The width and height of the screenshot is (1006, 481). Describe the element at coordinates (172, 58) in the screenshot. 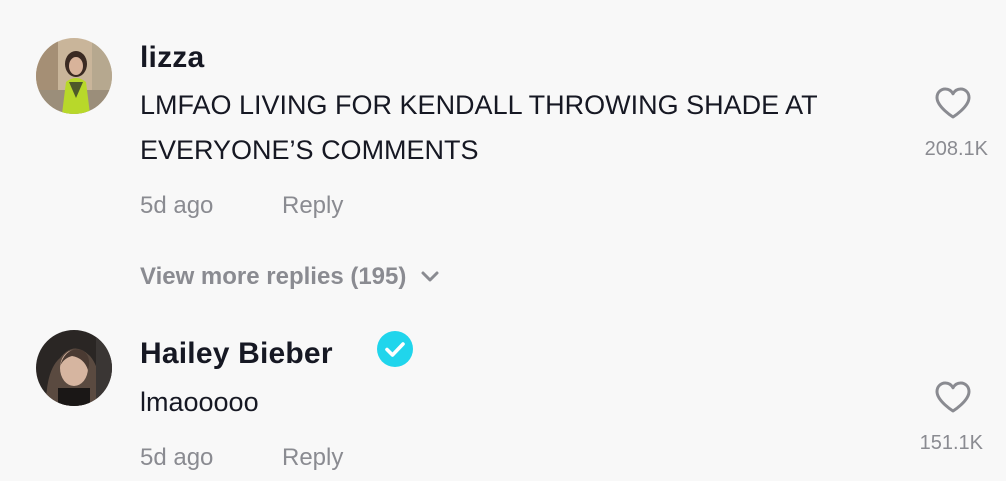

I see `username-lizza: lizza` at that location.